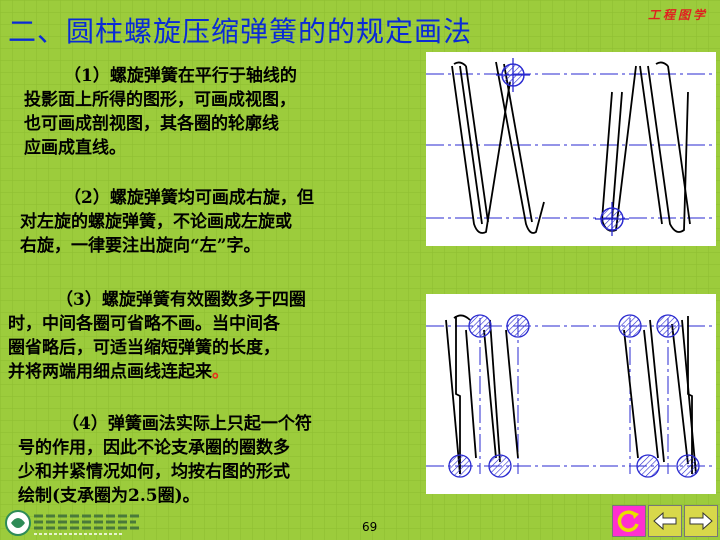 The width and height of the screenshot is (720, 540). Describe the element at coordinates (109, 496) in the screenshot. I see `text-line: 绘制(支承圈为2.5圈)。` at that location.